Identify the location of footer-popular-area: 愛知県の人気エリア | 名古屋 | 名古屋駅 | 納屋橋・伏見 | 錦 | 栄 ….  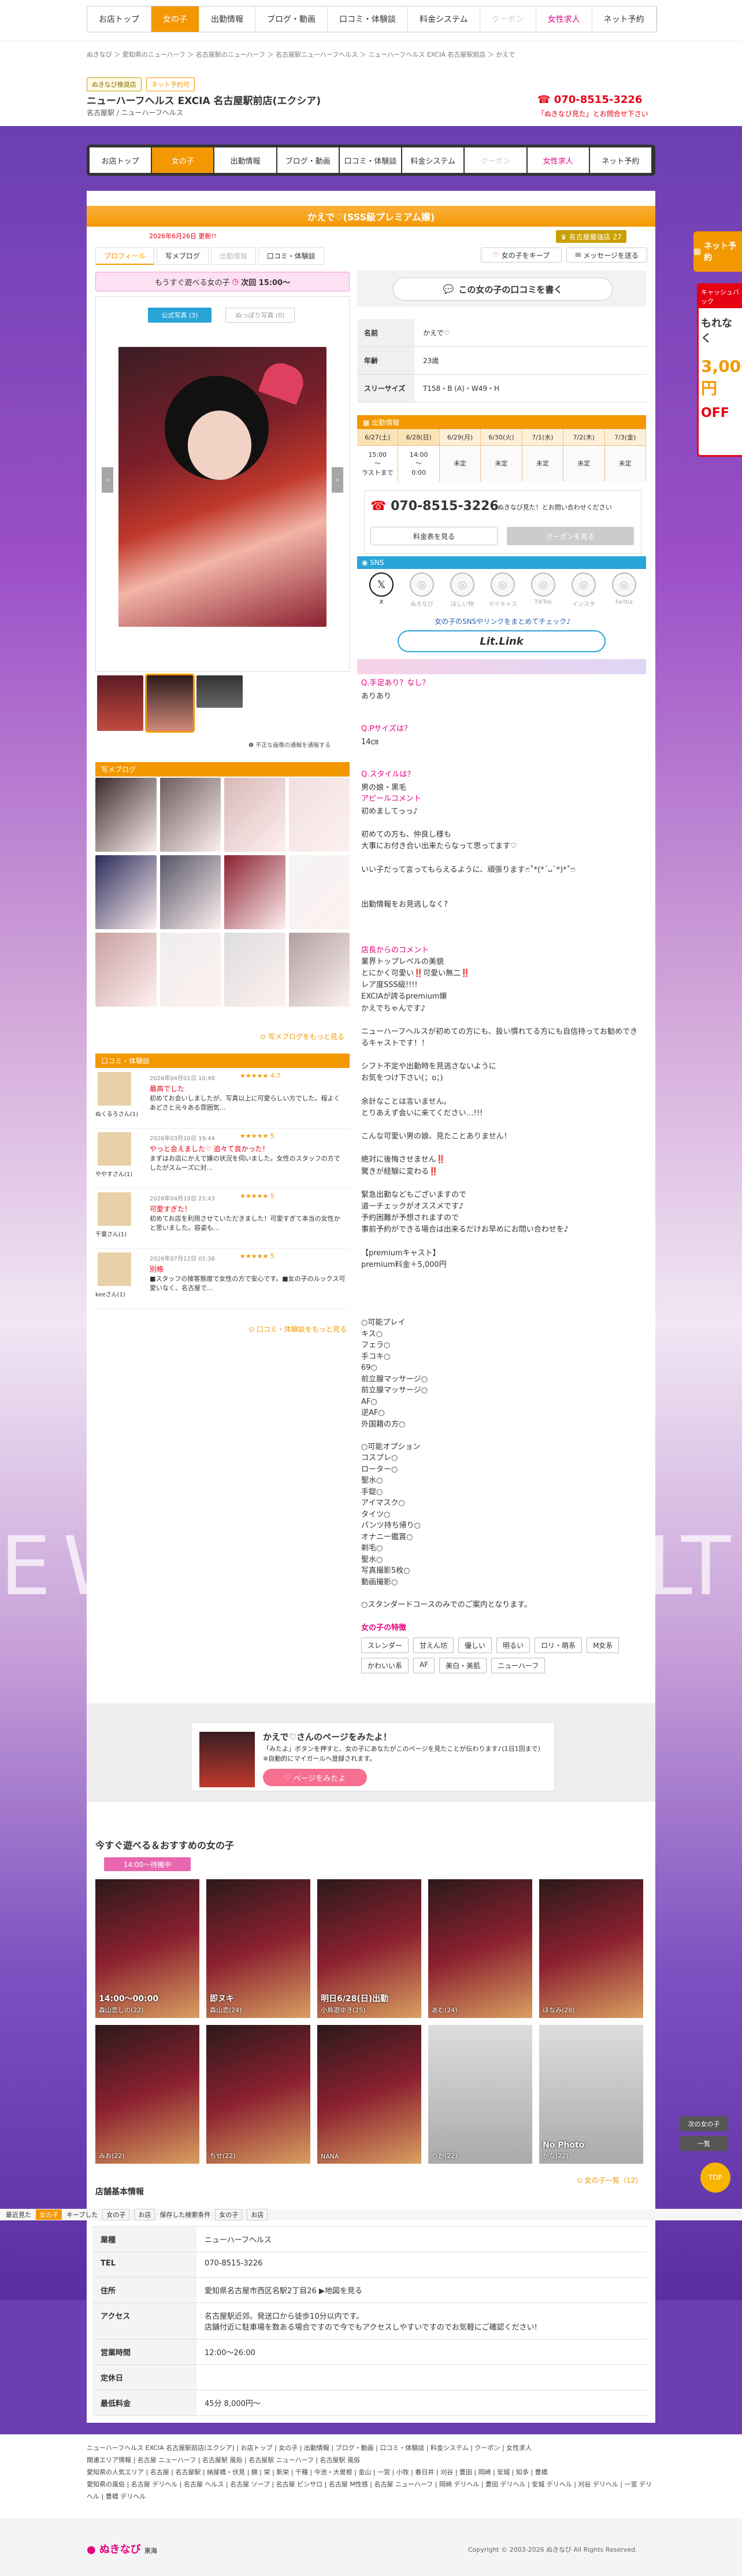
(371, 2473).